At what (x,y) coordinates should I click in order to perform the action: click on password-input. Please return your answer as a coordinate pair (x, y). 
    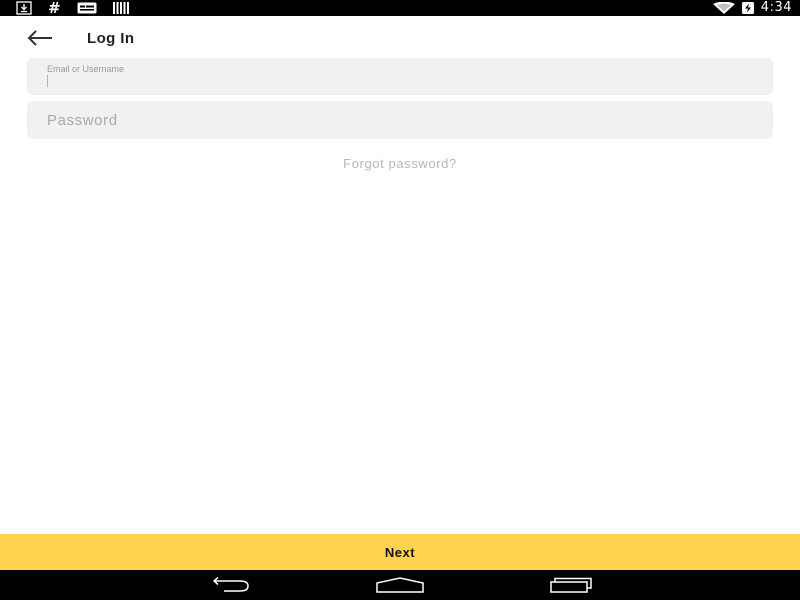
    Looking at the image, I should click on (397, 120).